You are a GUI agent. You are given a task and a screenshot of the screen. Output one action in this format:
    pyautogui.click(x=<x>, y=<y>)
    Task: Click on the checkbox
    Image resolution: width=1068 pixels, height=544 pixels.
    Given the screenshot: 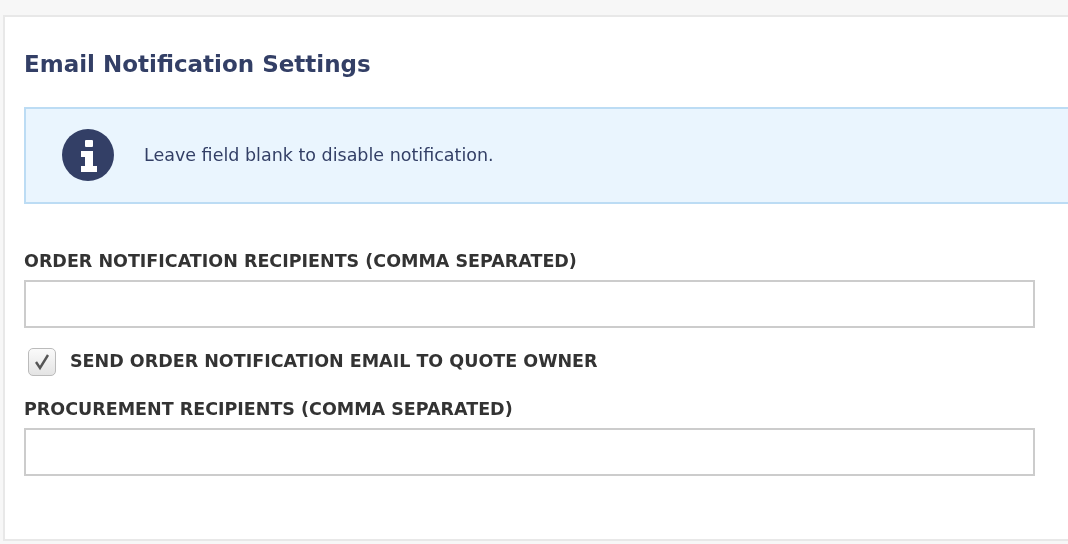 What is the action you would take?
    pyautogui.click(x=42, y=361)
    